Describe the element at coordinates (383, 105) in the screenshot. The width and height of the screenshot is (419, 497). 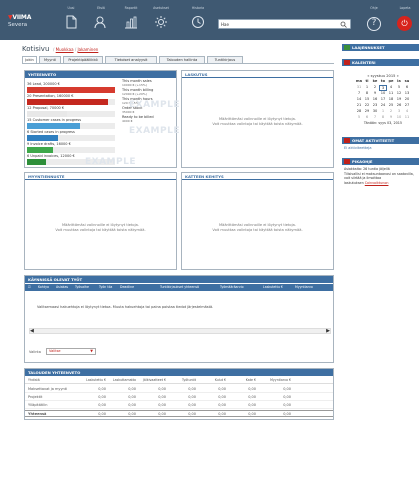
I see `calendar-day: 24` at that location.